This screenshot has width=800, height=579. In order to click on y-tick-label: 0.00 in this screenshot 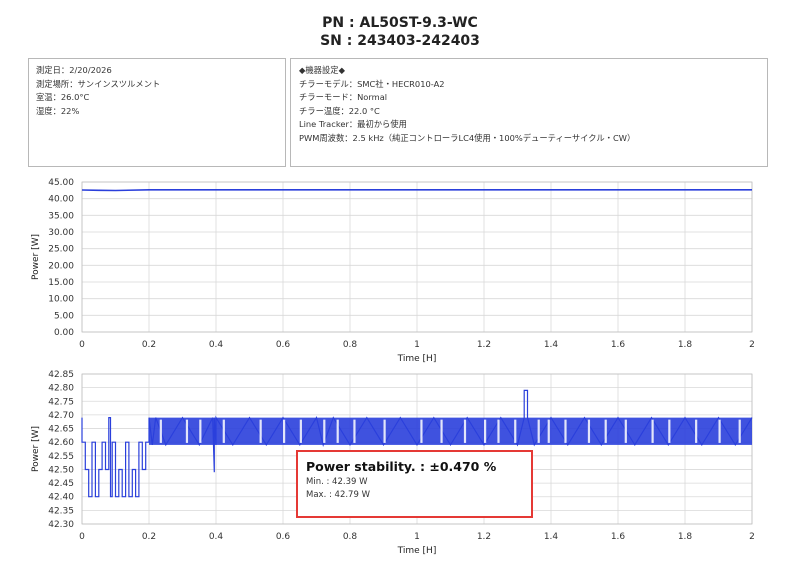, I will do `click(64, 333)`.